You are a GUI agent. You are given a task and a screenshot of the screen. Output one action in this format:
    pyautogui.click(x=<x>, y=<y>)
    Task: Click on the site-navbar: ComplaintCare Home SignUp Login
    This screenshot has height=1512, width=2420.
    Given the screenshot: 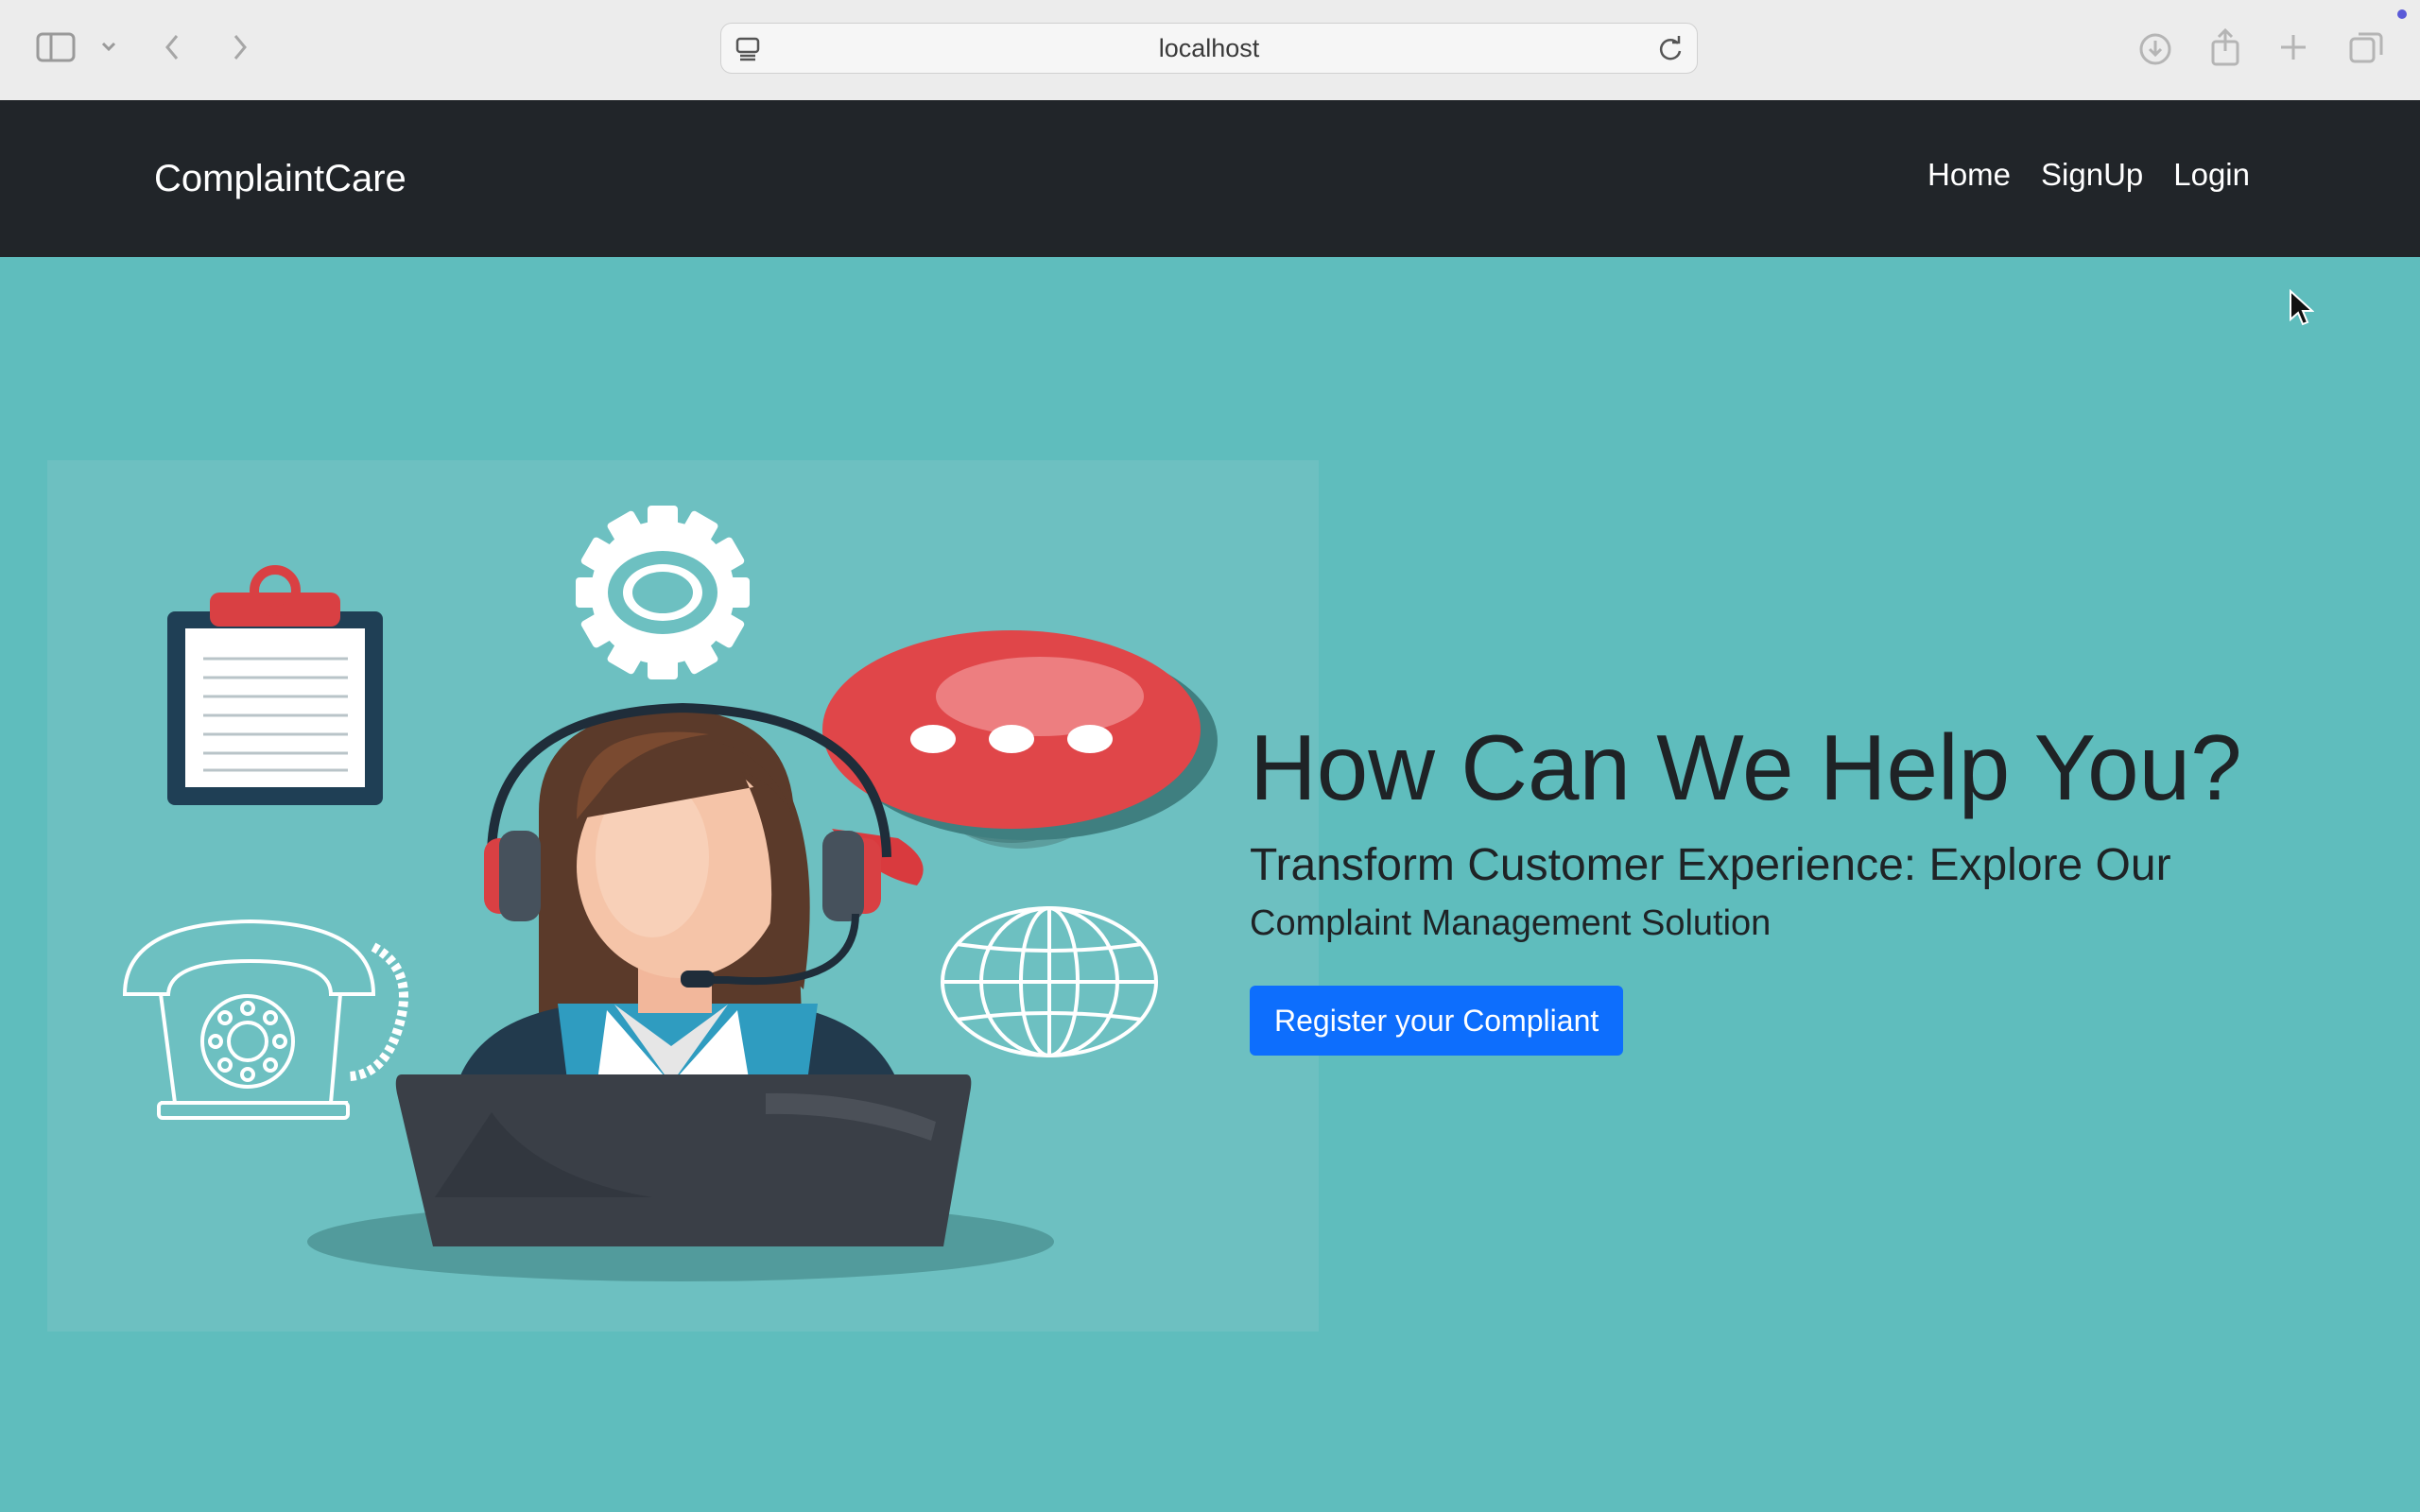 What is the action you would take?
    pyautogui.click(x=1210, y=178)
    